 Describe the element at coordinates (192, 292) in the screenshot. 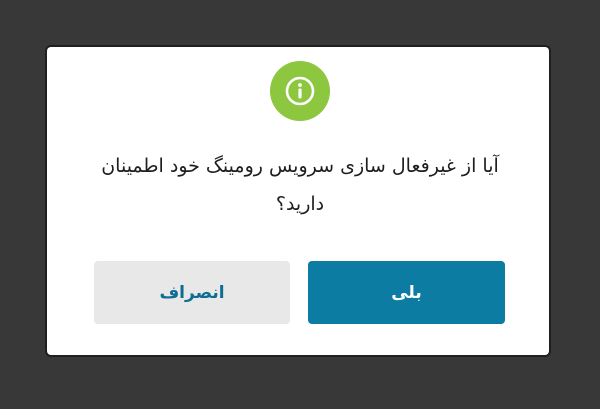

I see `cancel-button: انصراف` at that location.